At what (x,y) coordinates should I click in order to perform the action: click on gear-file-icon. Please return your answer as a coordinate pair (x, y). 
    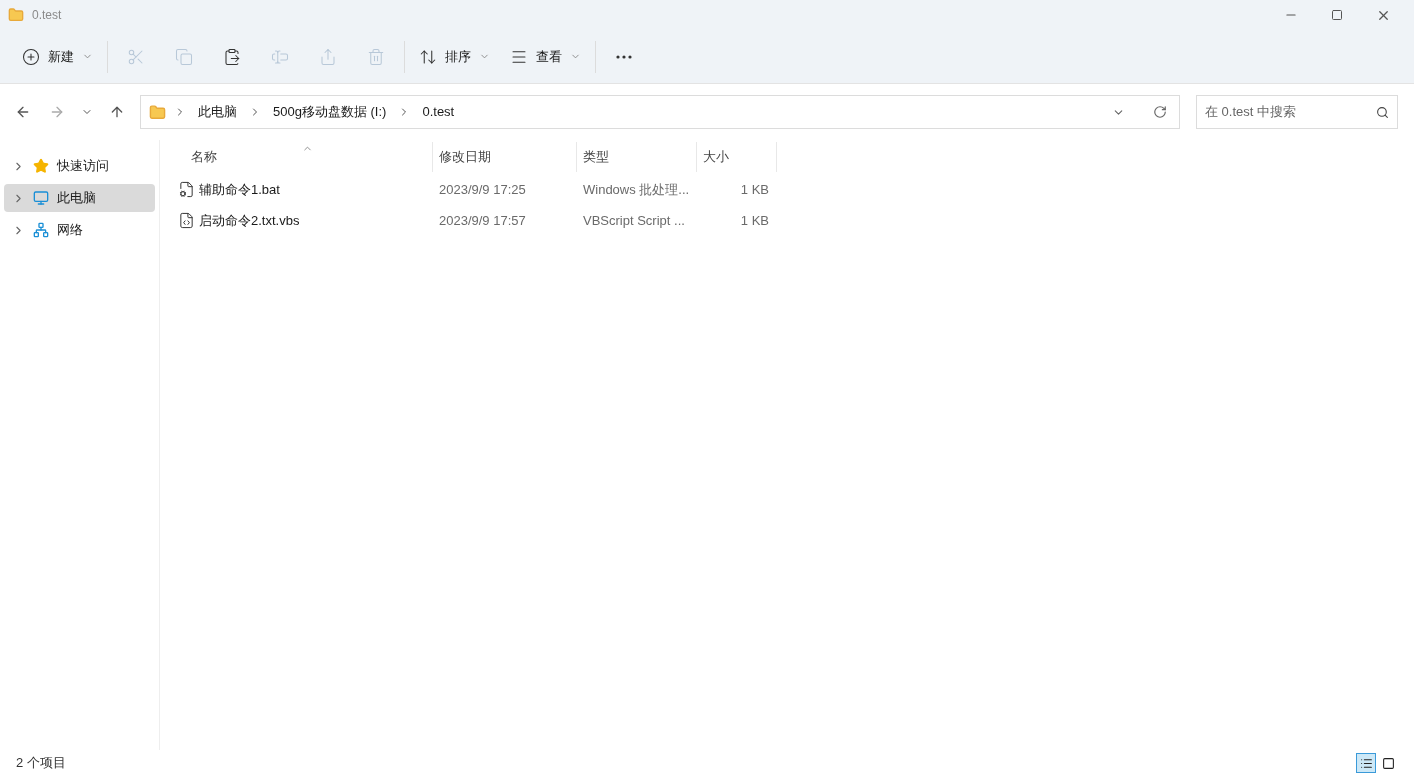
    Looking at the image, I should click on (186, 189).